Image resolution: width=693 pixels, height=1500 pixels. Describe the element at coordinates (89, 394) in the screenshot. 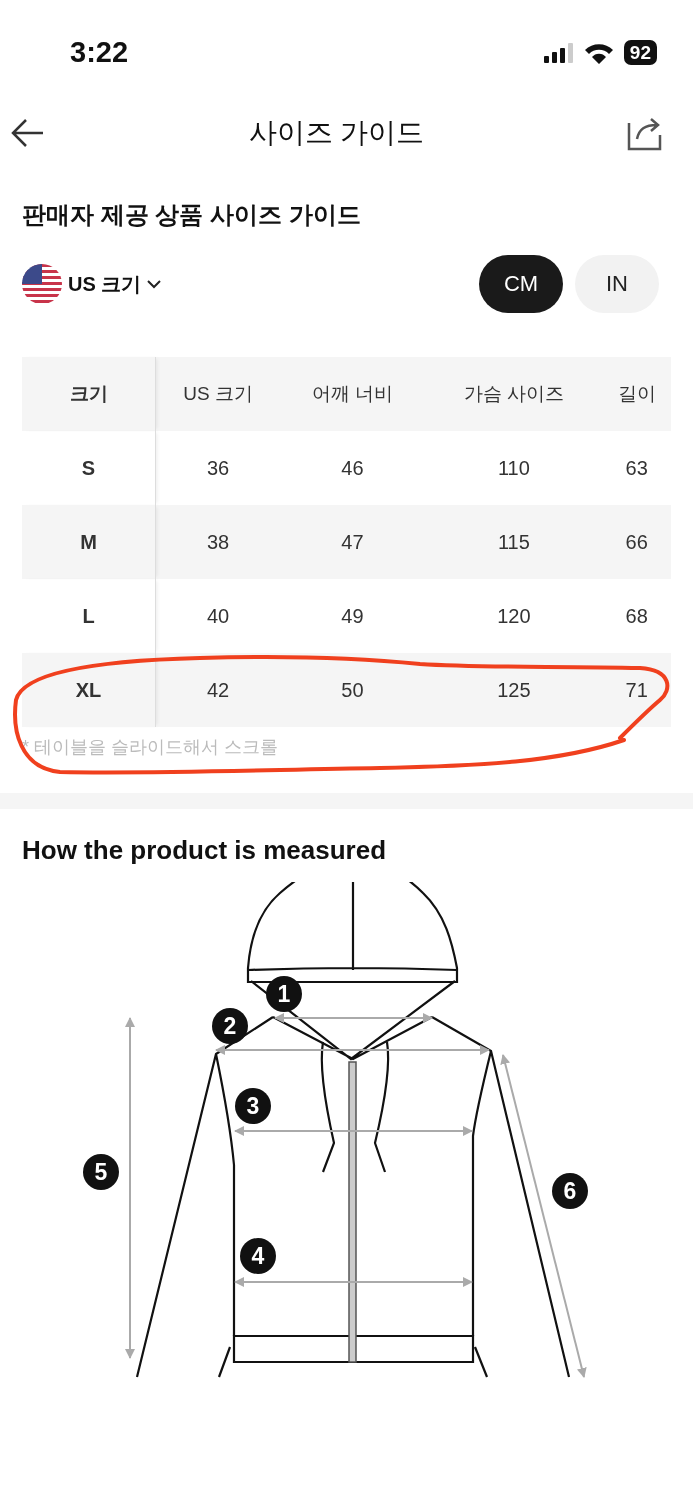

I see `column-header: 크기` at that location.